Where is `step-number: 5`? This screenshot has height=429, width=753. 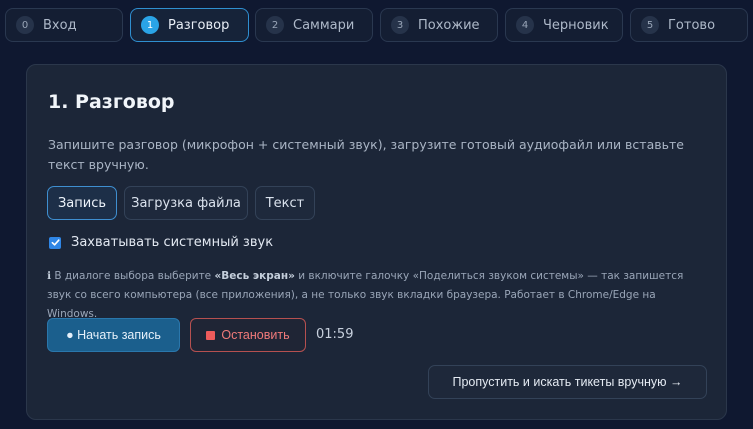
step-number: 5 is located at coordinates (650, 25).